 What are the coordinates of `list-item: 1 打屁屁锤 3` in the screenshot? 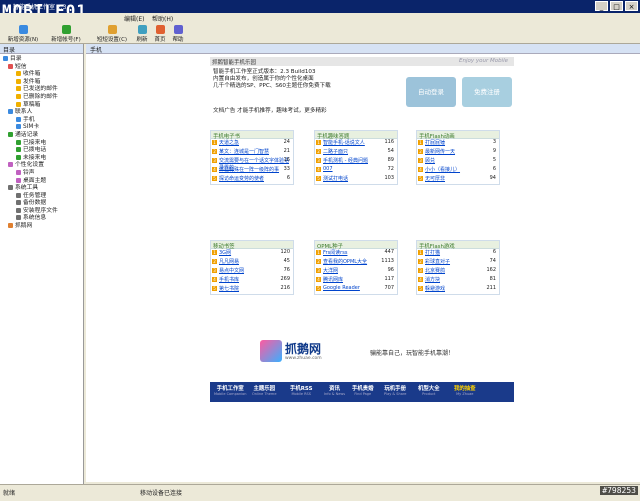 It's located at (458, 143).